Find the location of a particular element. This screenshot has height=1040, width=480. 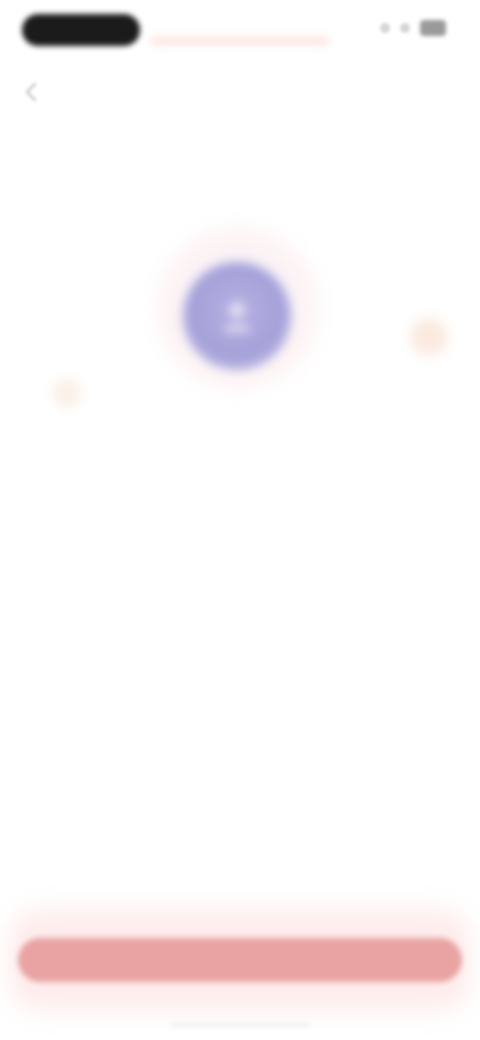

user-icon is located at coordinates (237, 317).